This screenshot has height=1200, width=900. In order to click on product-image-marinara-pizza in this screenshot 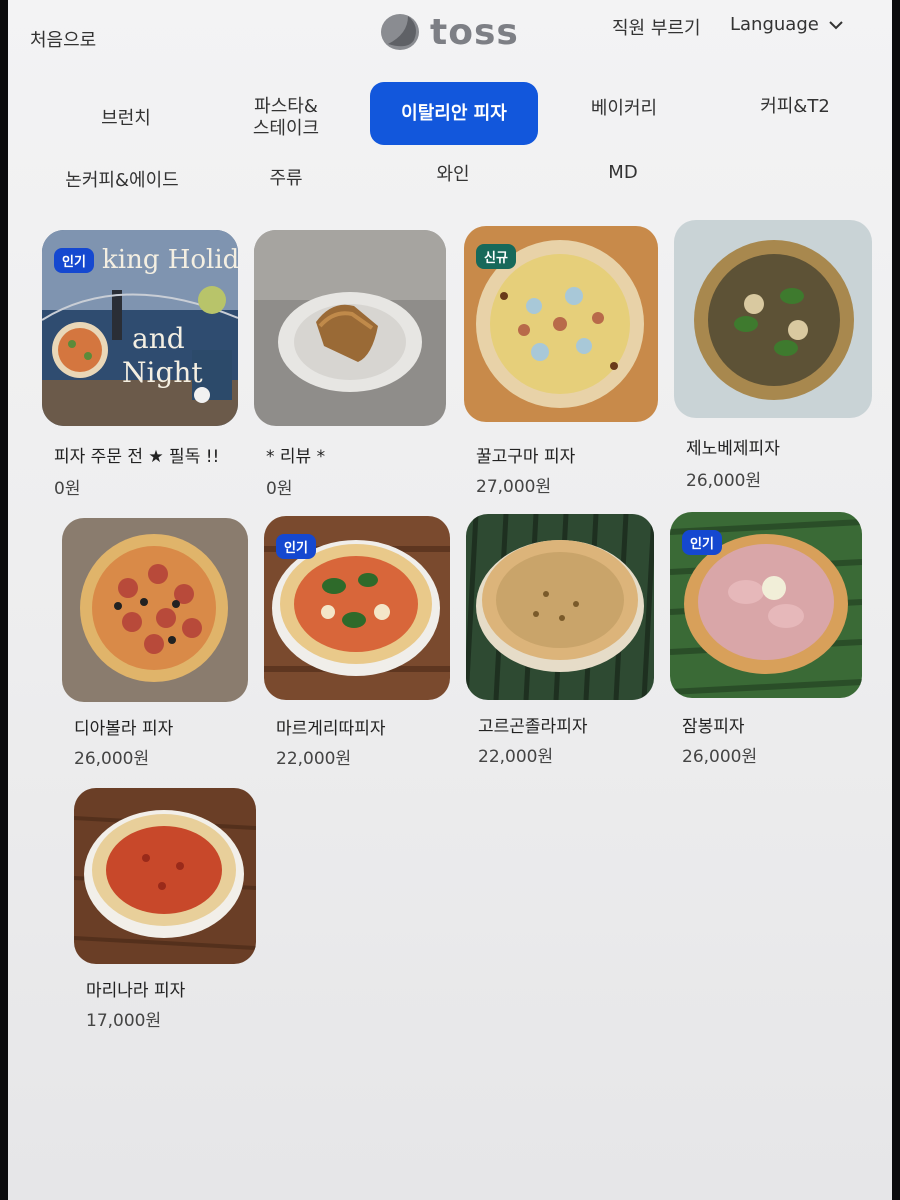, I will do `click(165, 876)`.